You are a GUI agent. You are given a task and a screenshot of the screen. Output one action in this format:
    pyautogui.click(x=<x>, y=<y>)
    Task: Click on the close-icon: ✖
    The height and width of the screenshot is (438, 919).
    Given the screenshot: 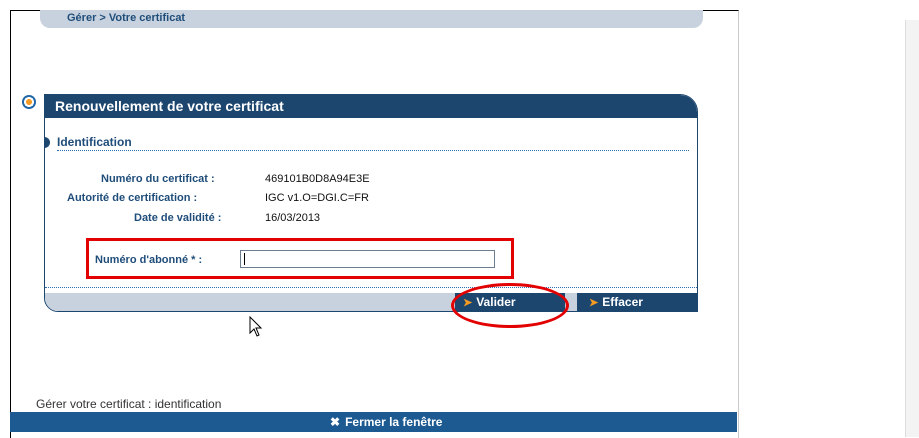 What is the action you would take?
    pyautogui.click(x=335, y=422)
    